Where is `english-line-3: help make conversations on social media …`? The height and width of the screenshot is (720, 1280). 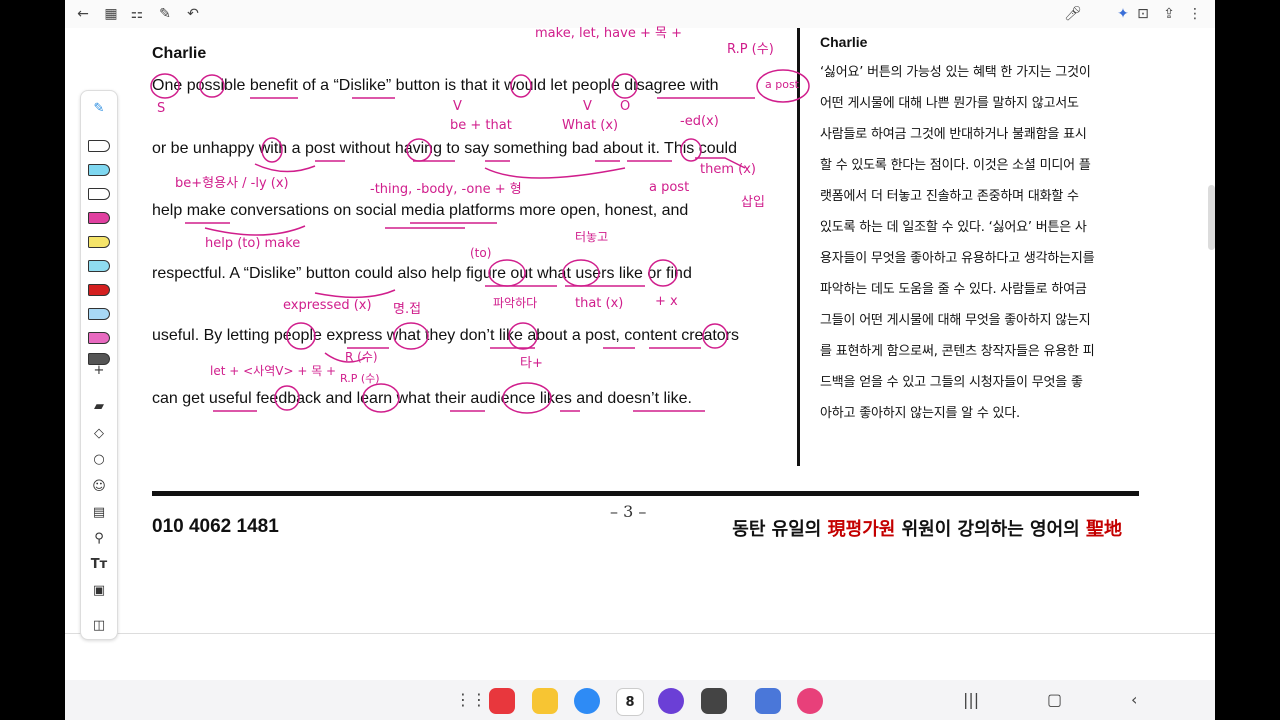
english-line-3: help make conversations on social media … is located at coordinates (420, 210).